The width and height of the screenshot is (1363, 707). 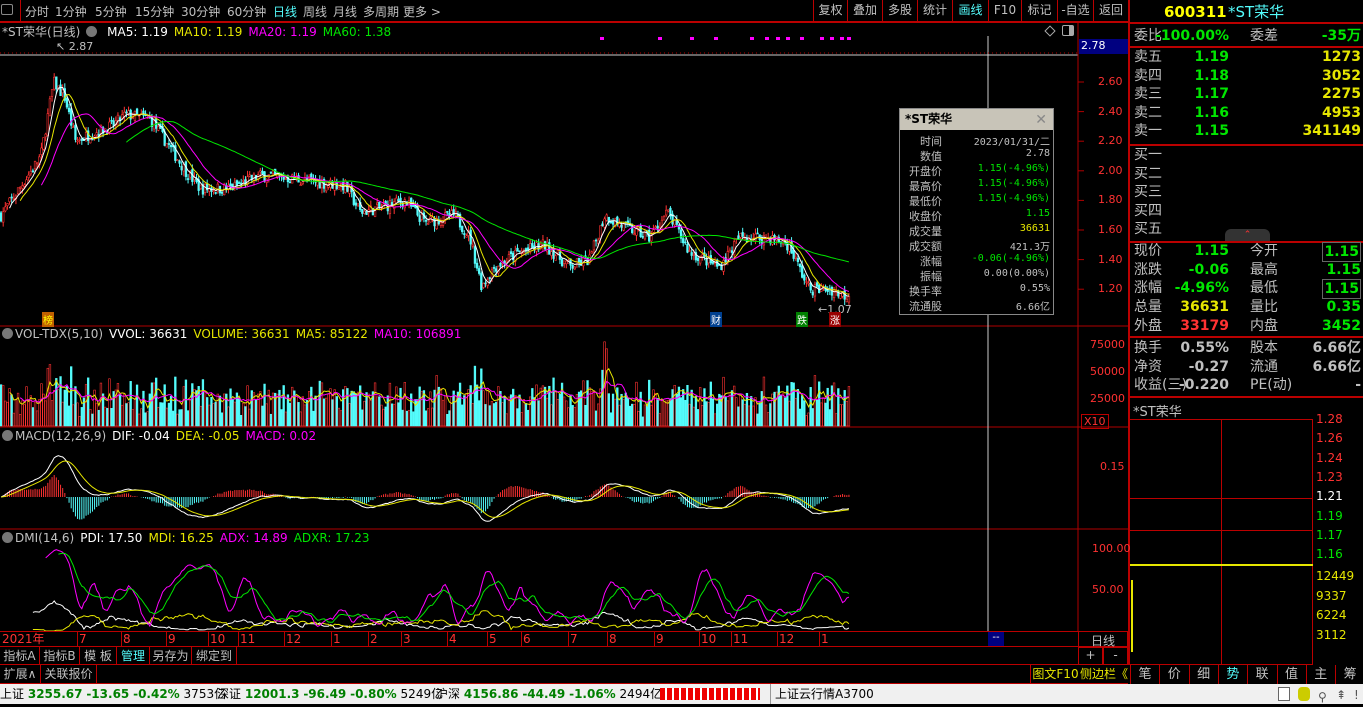 What do you see at coordinates (48, 319) in the screenshot?
I see `badge-bang: 榜` at bounding box center [48, 319].